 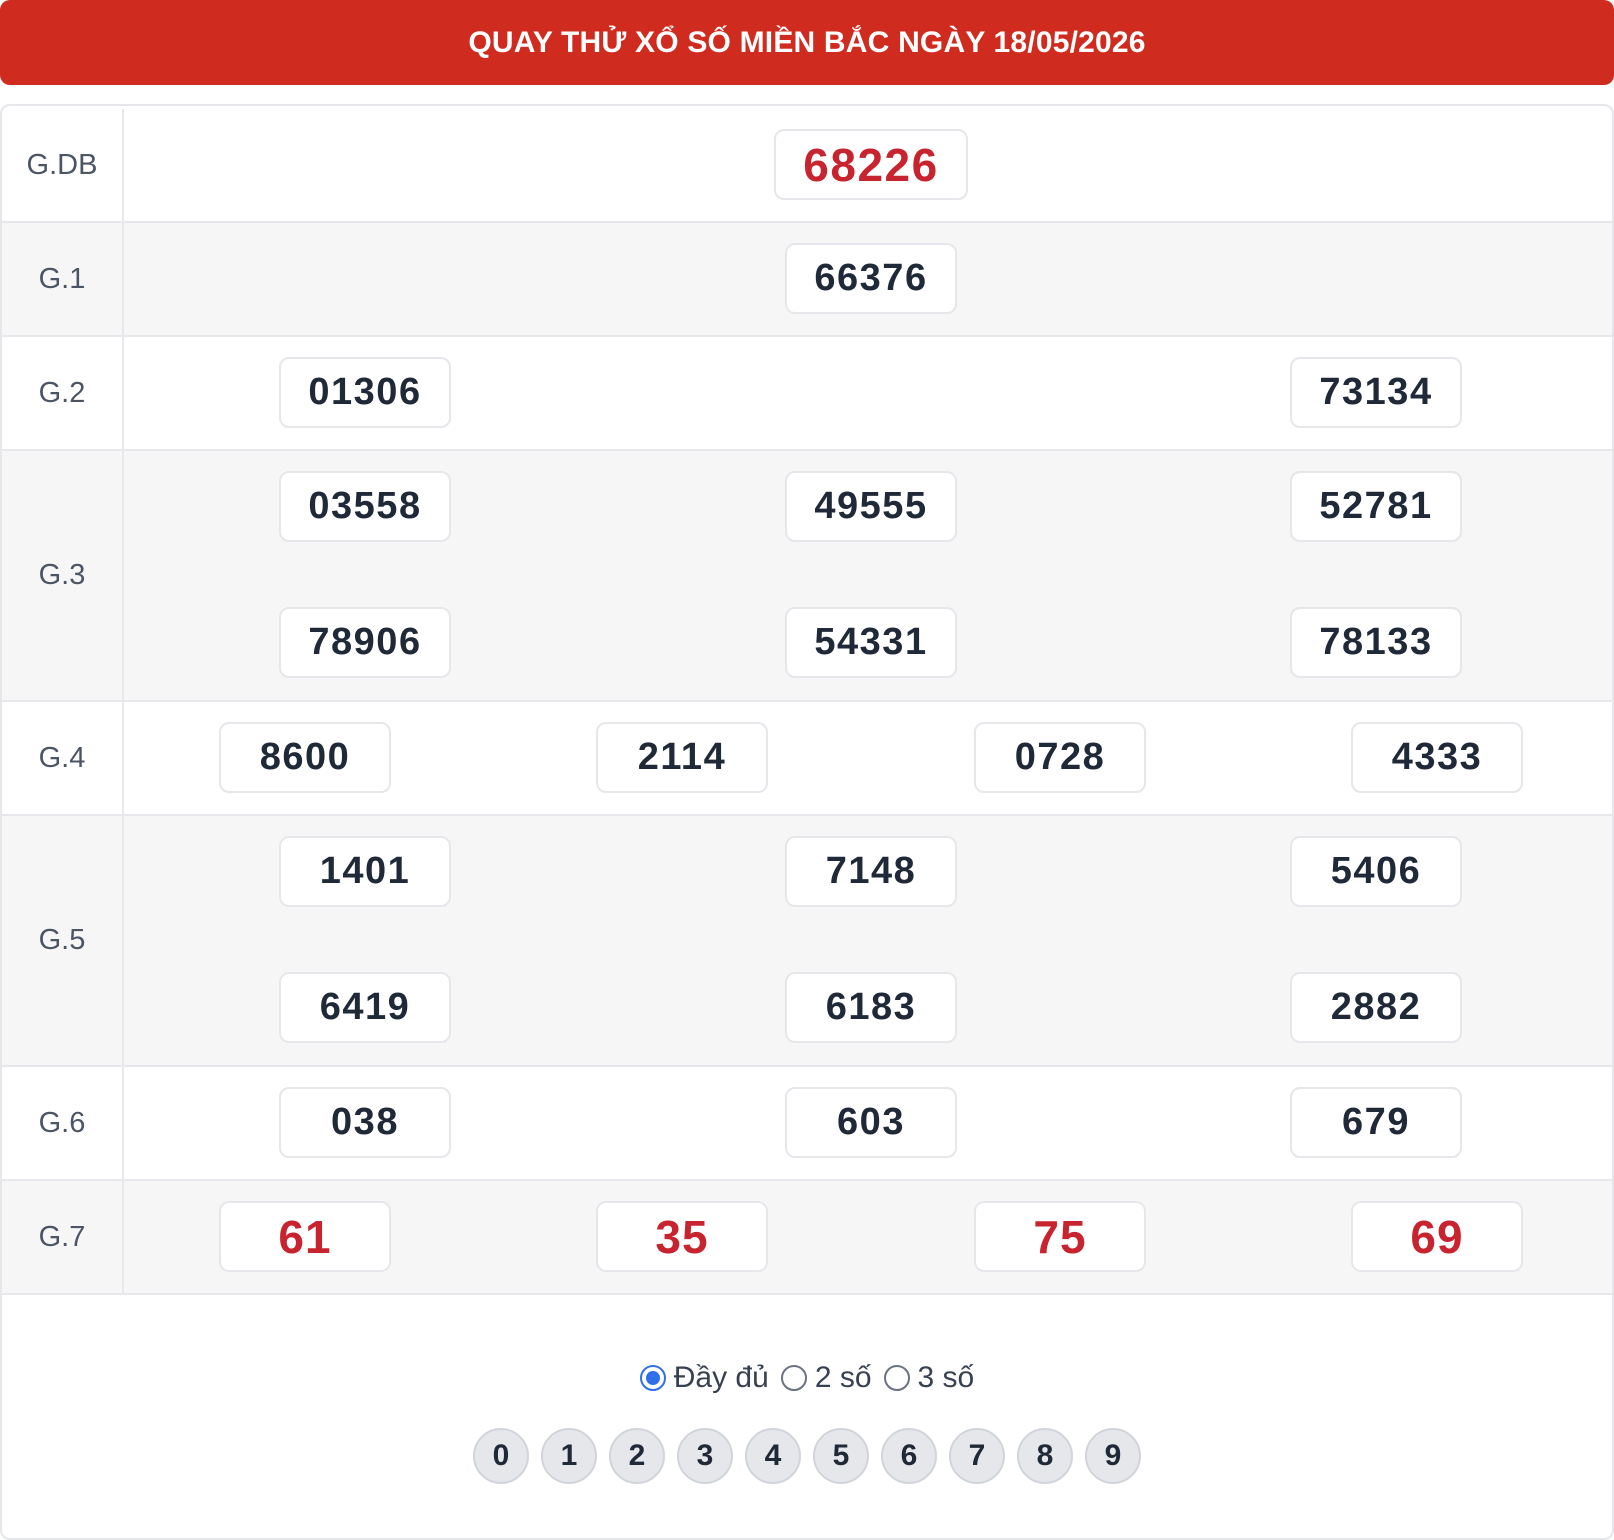 What do you see at coordinates (871, 642) in the screenshot?
I see `prize-number-g3: 54331` at bounding box center [871, 642].